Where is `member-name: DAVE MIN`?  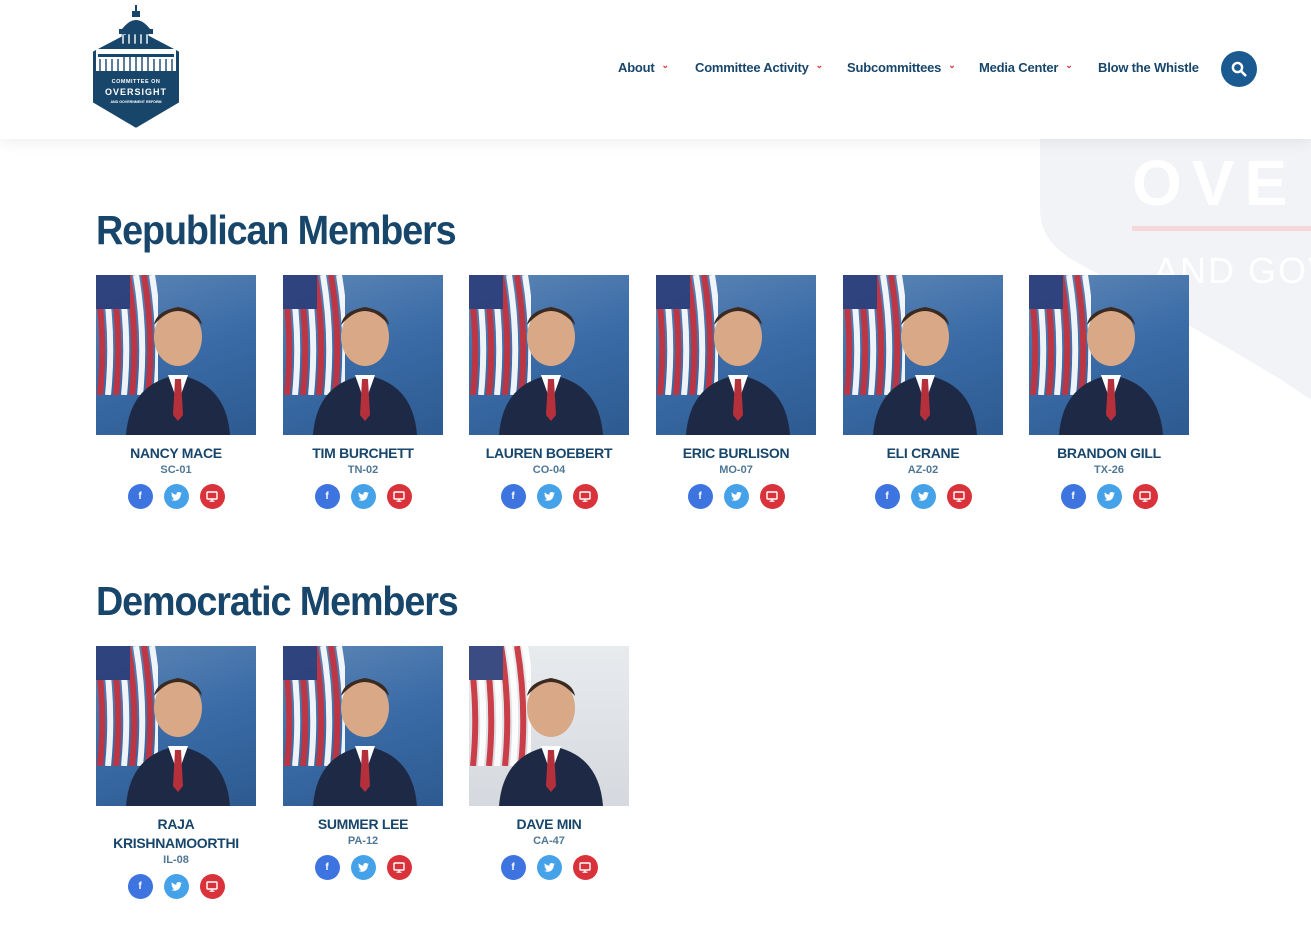
member-name: DAVE MIN is located at coordinates (549, 824).